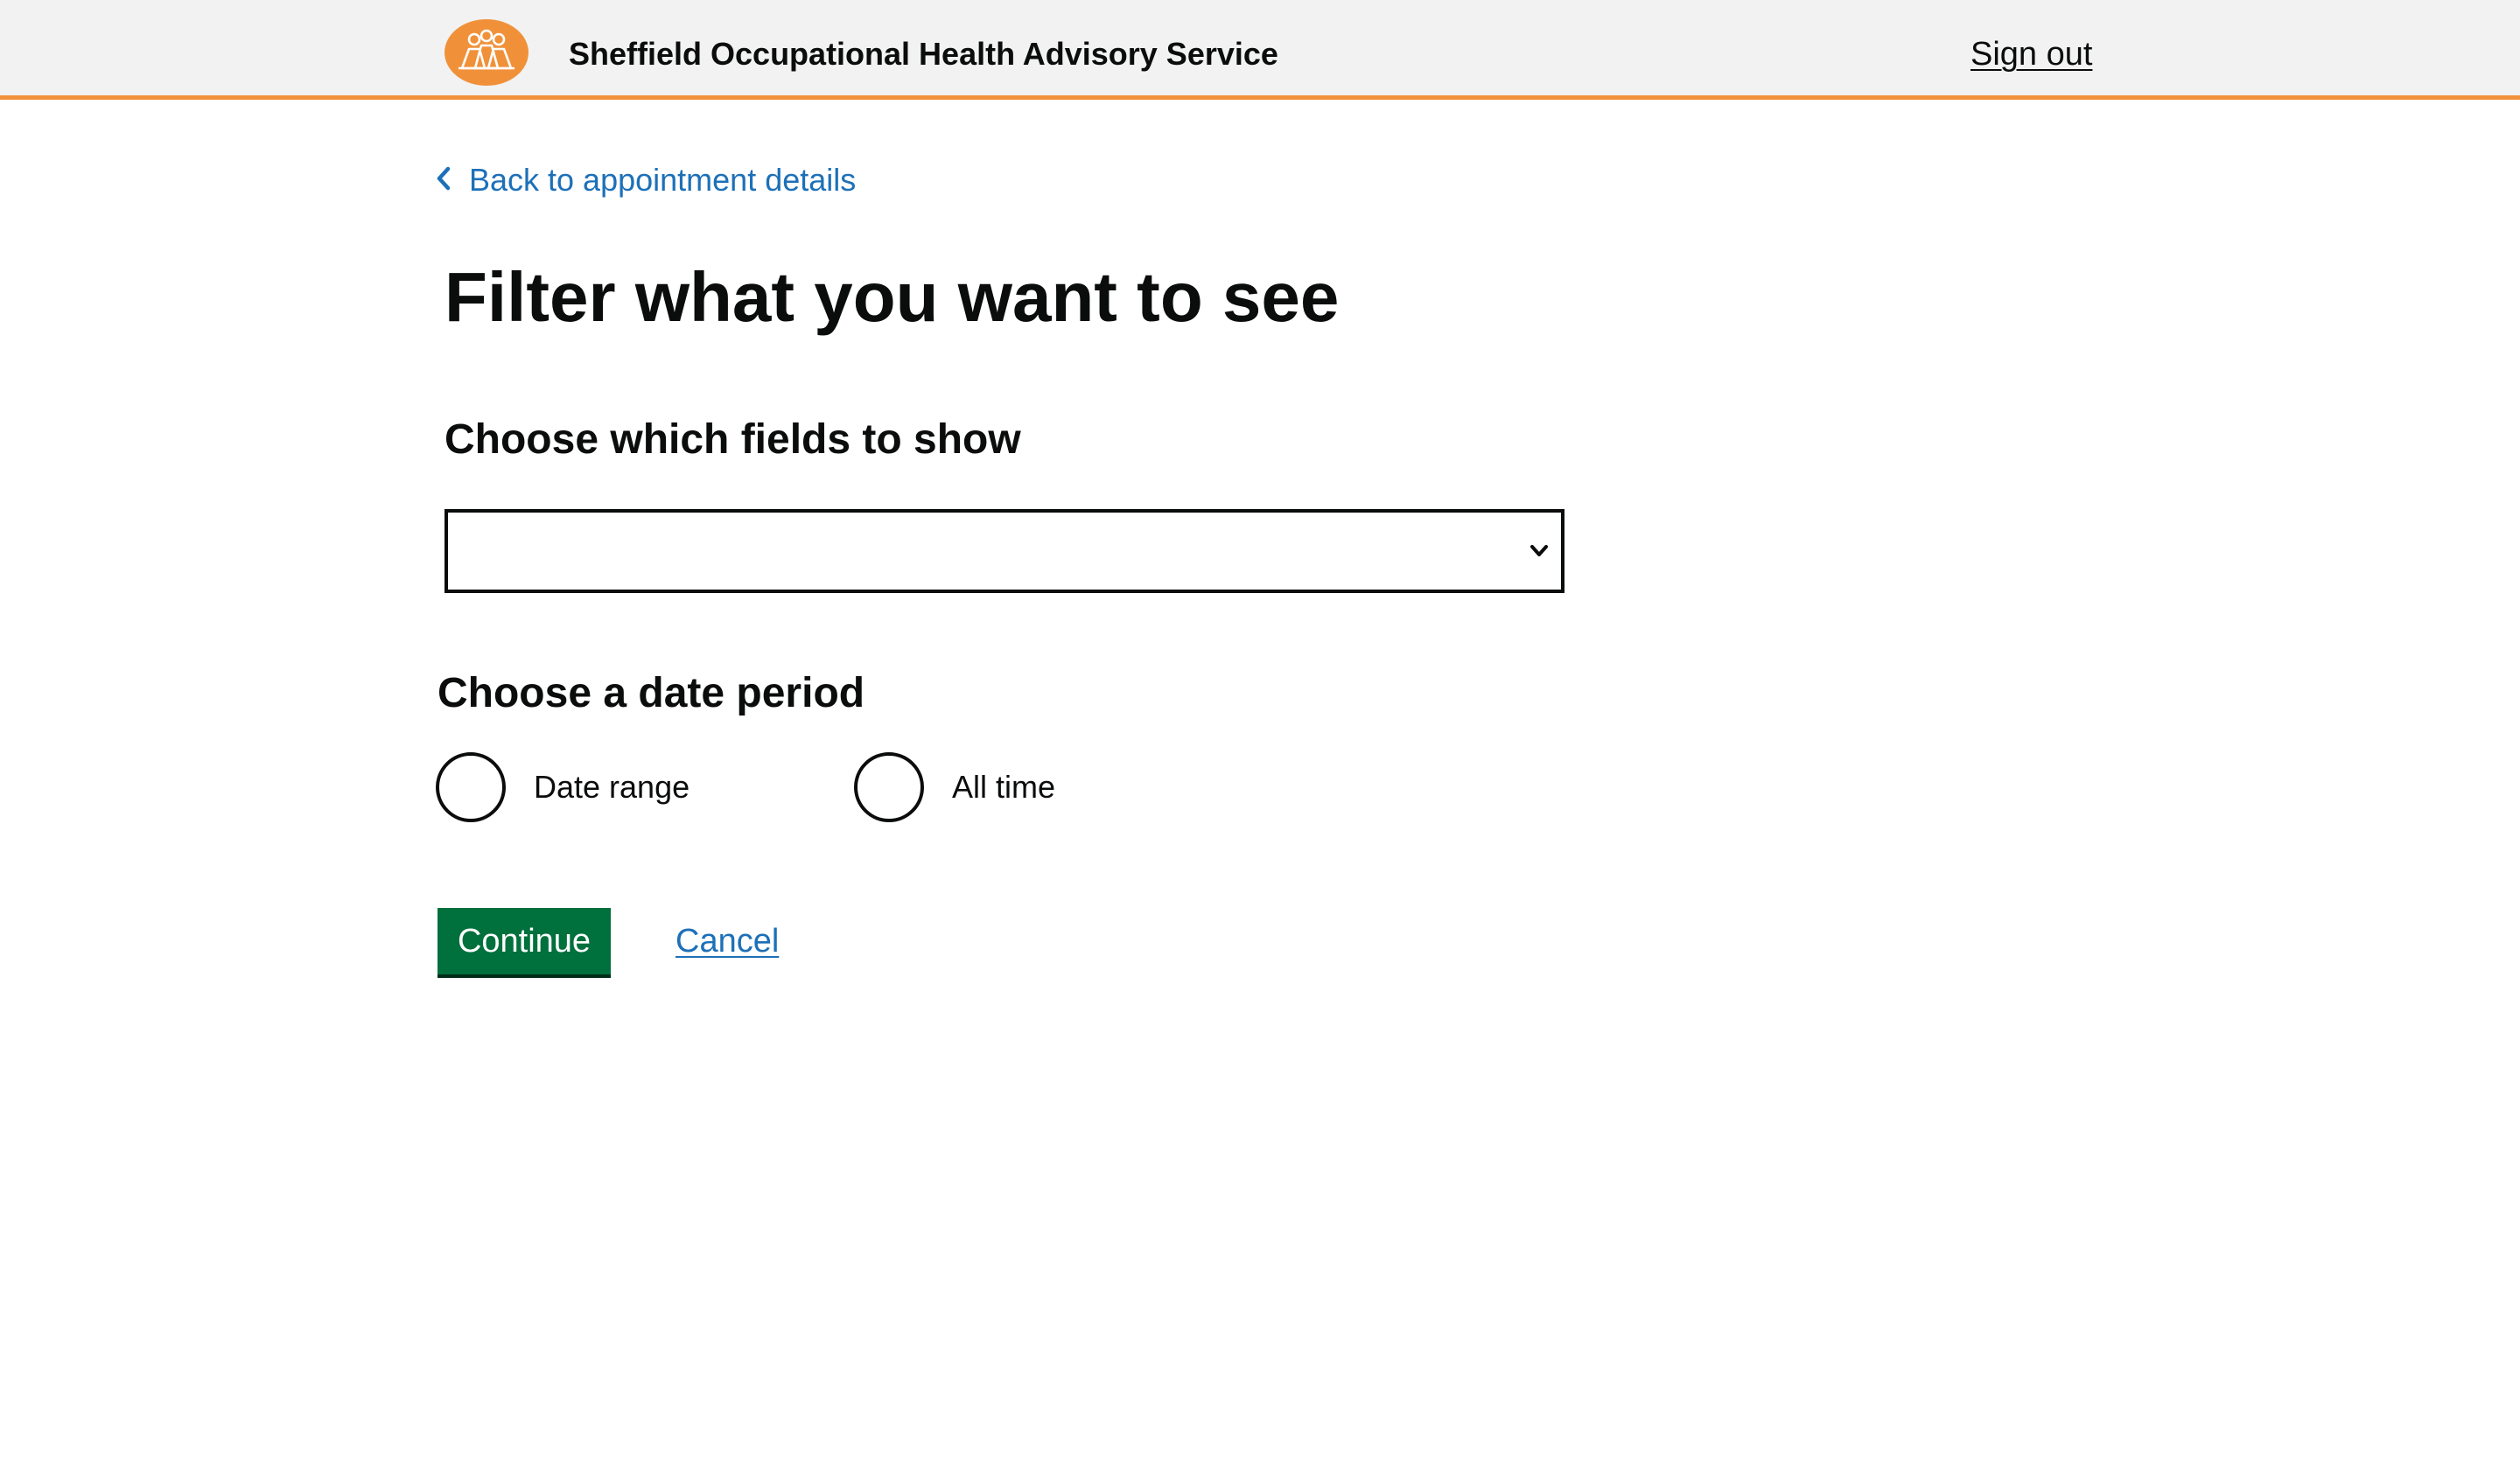  I want to click on page-title: Filter what you want to see, so click(892, 297).